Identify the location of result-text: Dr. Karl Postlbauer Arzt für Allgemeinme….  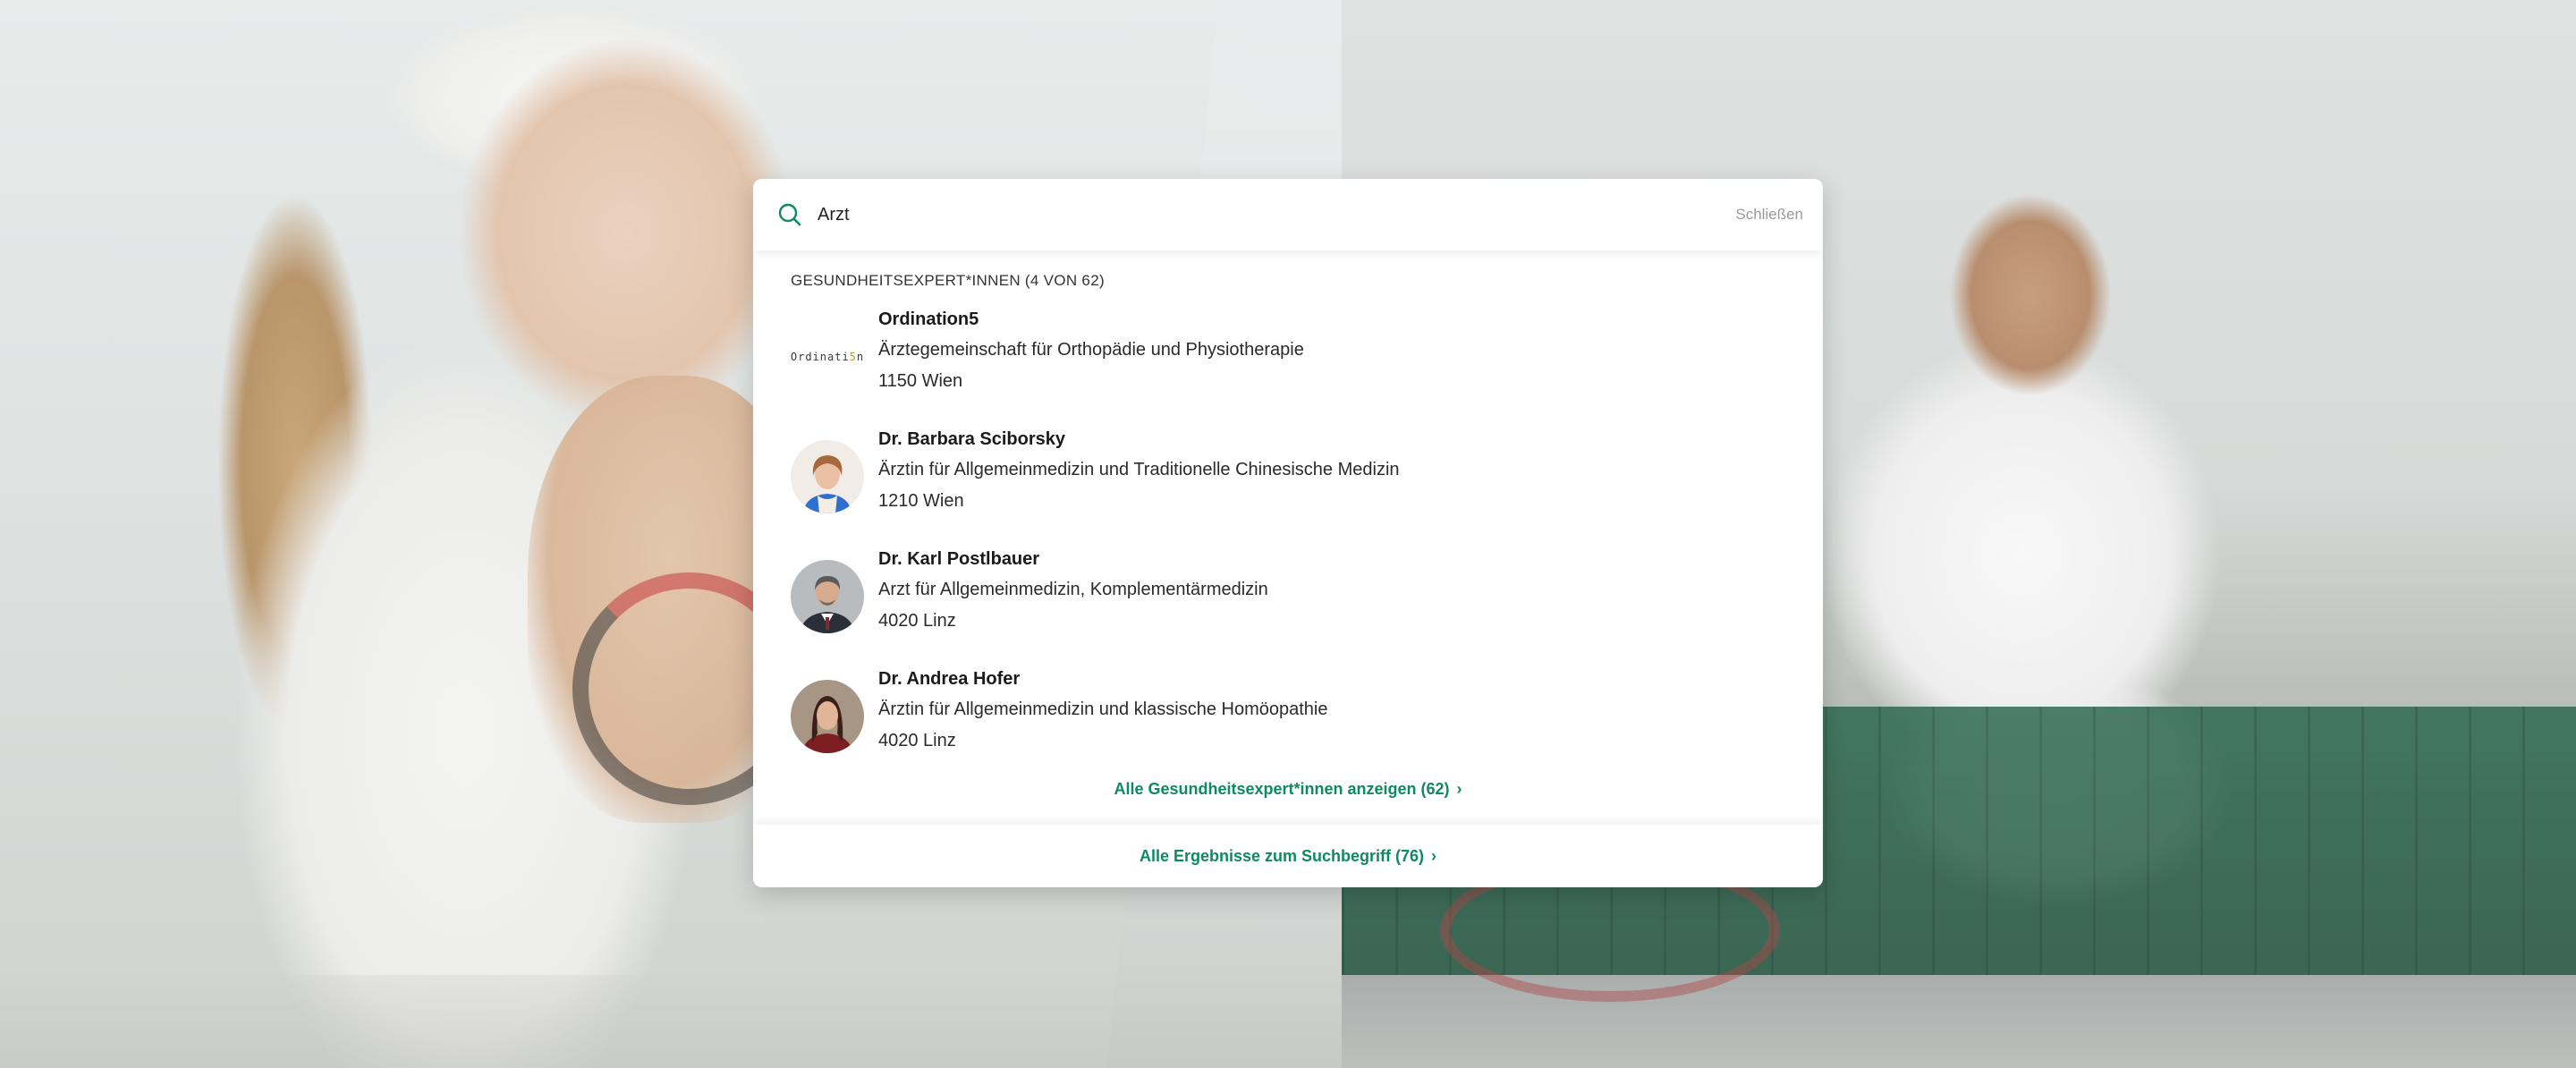
(1073, 590).